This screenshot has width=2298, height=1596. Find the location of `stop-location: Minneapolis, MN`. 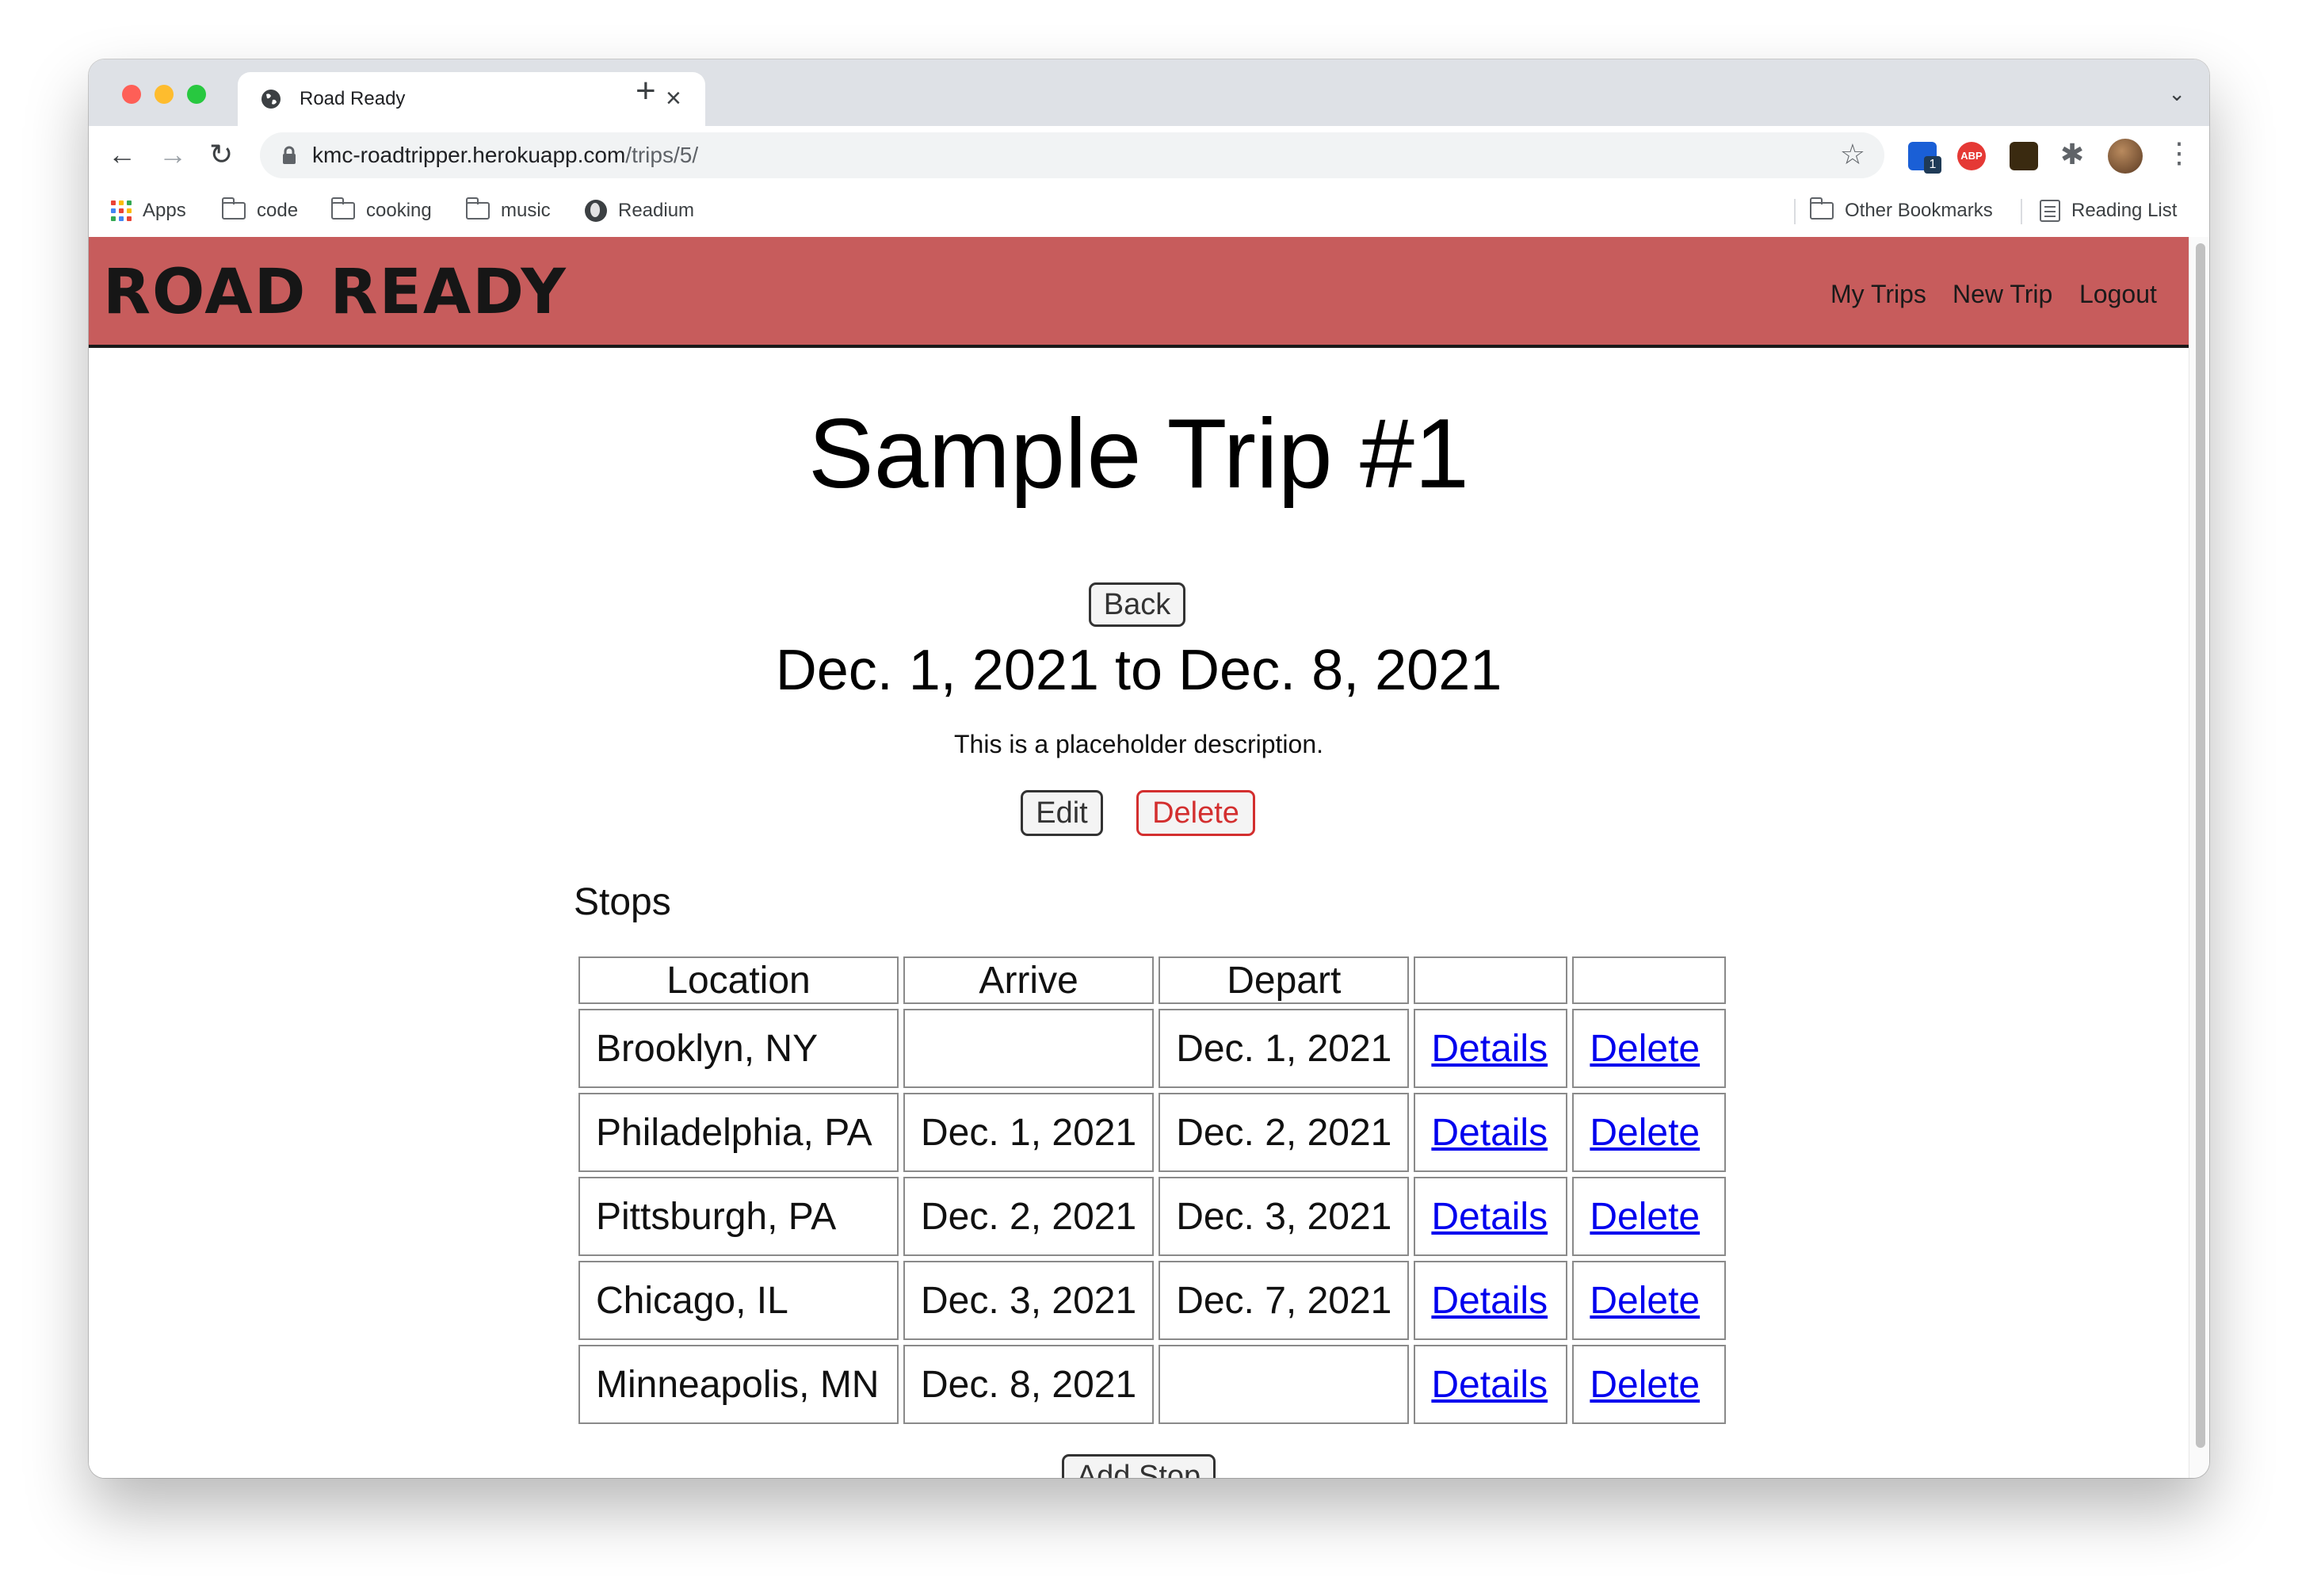

stop-location: Minneapolis, MN is located at coordinates (738, 1384).